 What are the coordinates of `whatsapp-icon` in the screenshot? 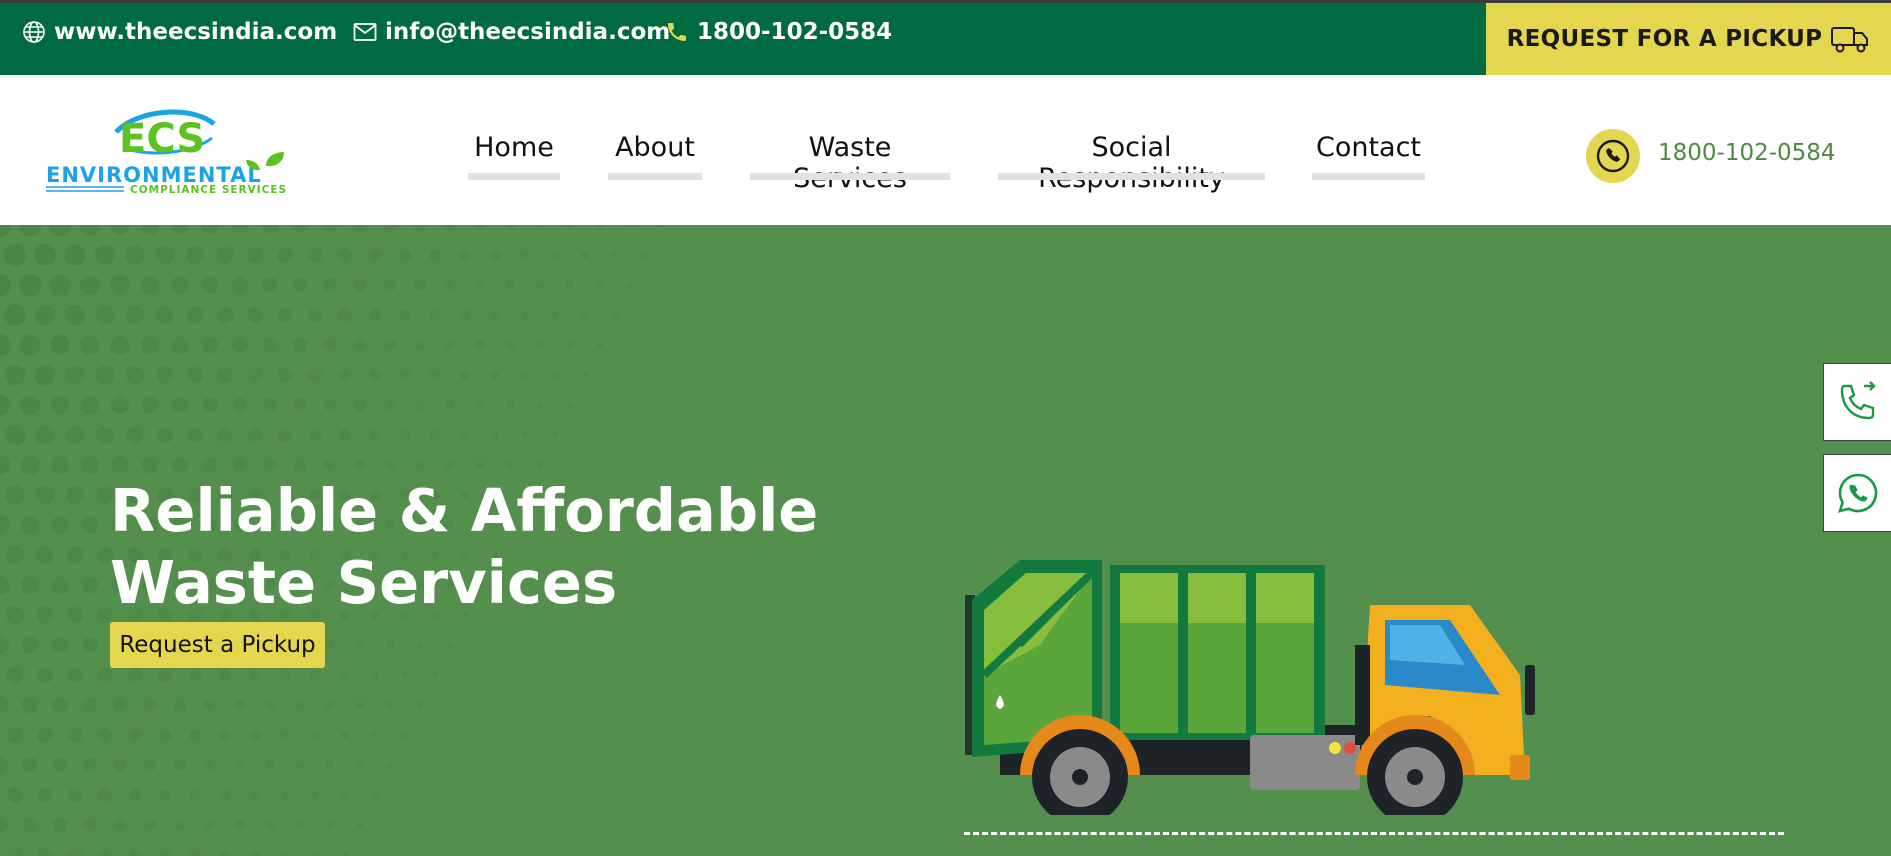 It's located at (1857, 493).